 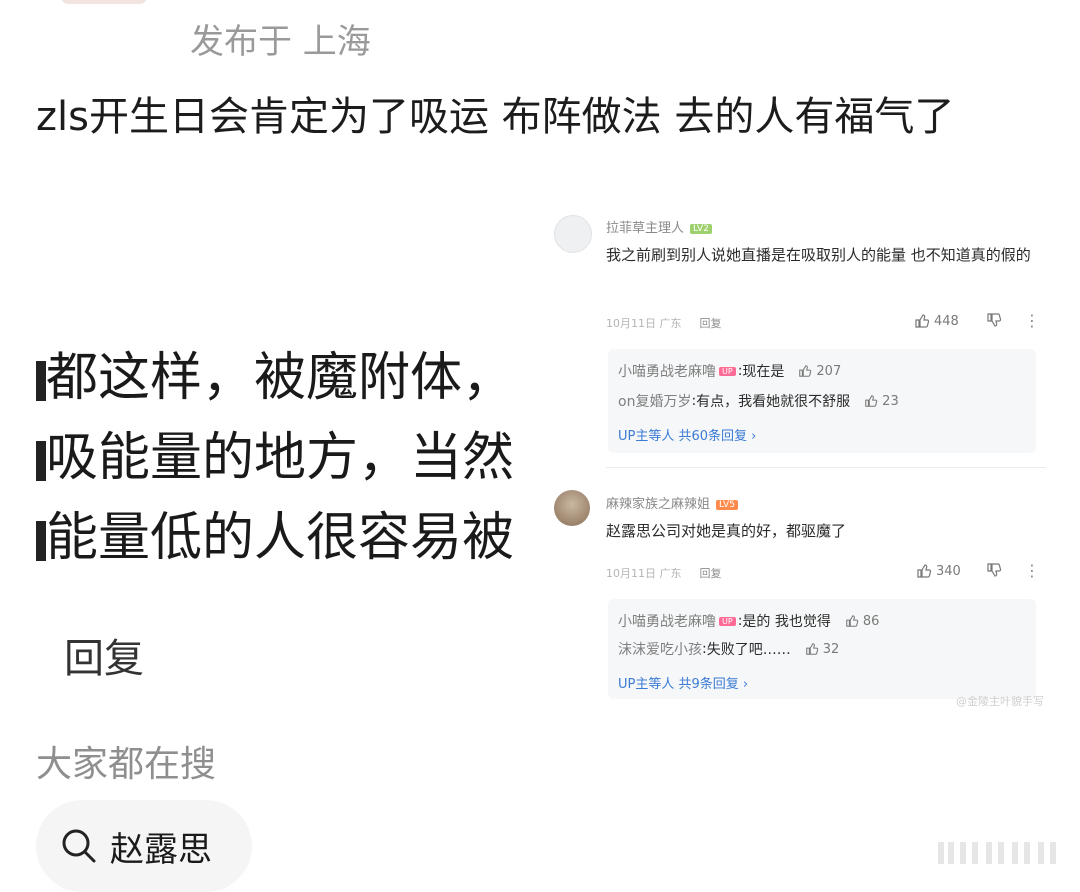 What do you see at coordinates (948, 571) in the screenshot?
I see `like-count: 340` at bounding box center [948, 571].